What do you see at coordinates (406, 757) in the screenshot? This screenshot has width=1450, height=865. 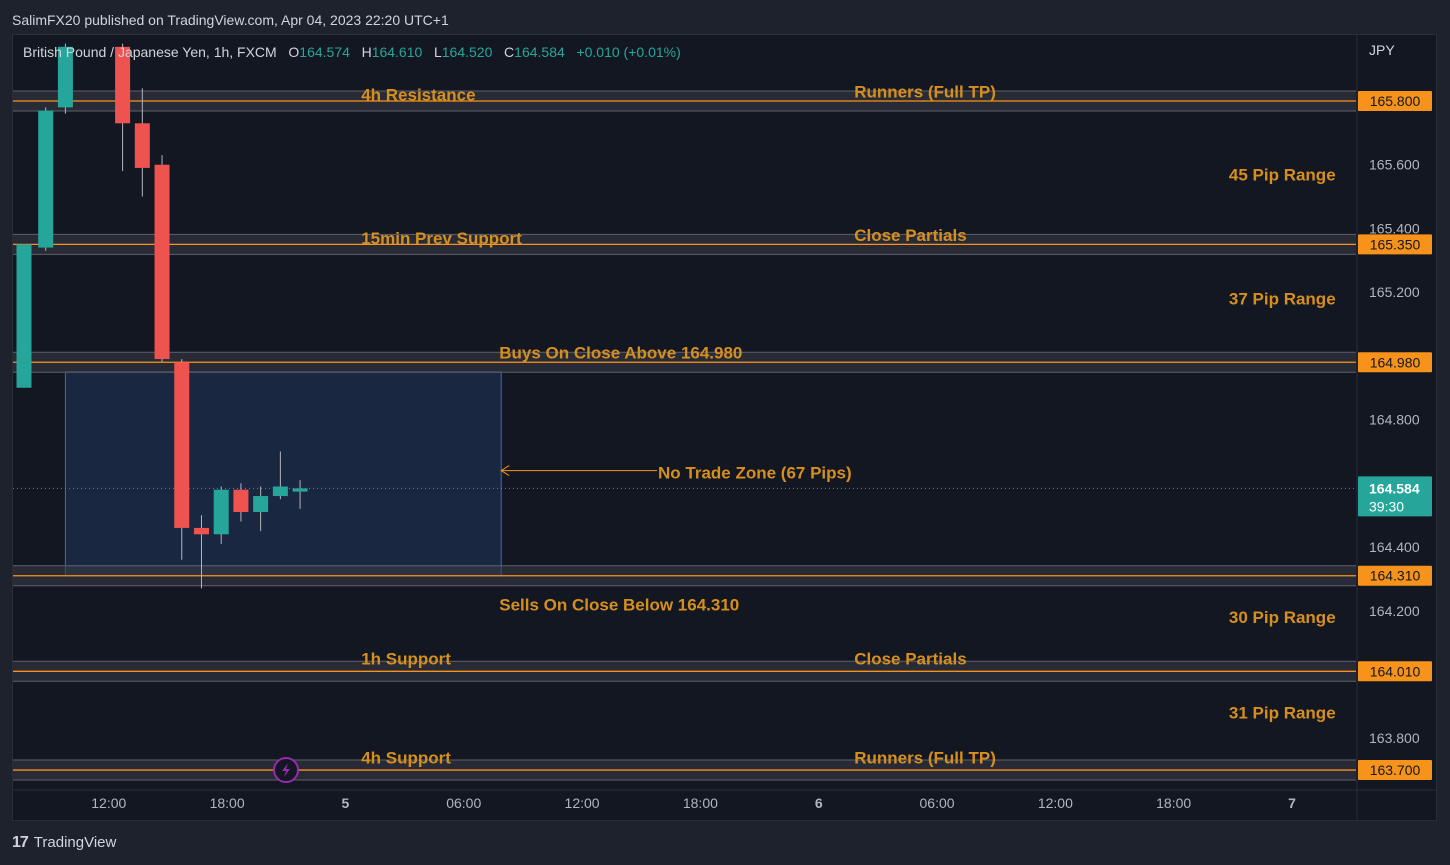 I see `chart-annotation: 4h Support` at bounding box center [406, 757].